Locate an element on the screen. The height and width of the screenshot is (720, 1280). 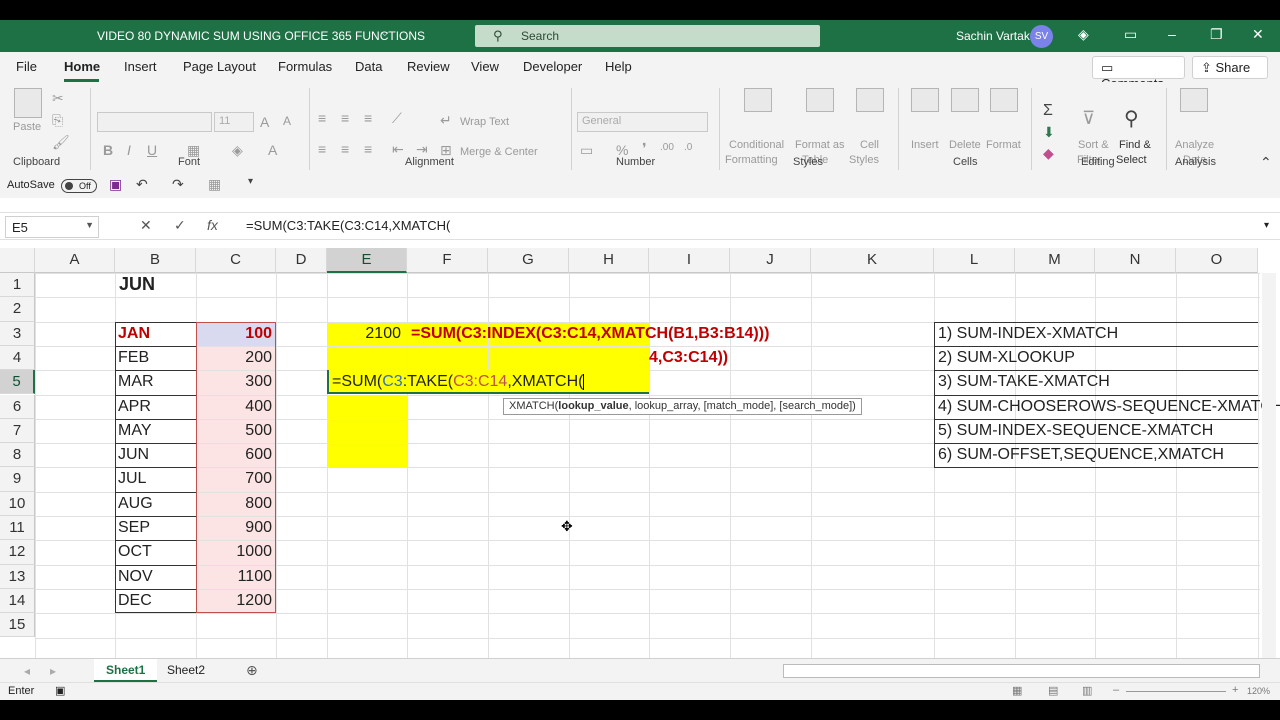
scroll-left-icon: ◂ is located at coordinates (27, 671).